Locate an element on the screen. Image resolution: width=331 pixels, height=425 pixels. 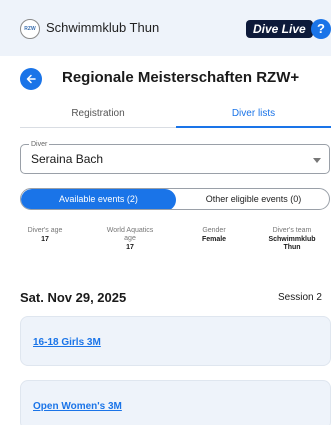
event-card: Open Women's 3M is located at coordinates (175, 402).